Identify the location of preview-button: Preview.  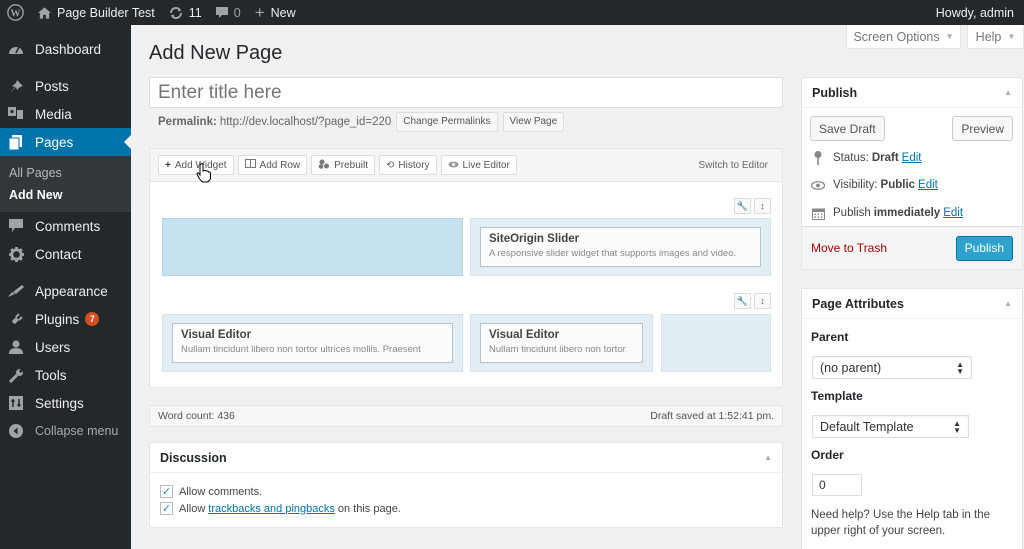
(982, 128).